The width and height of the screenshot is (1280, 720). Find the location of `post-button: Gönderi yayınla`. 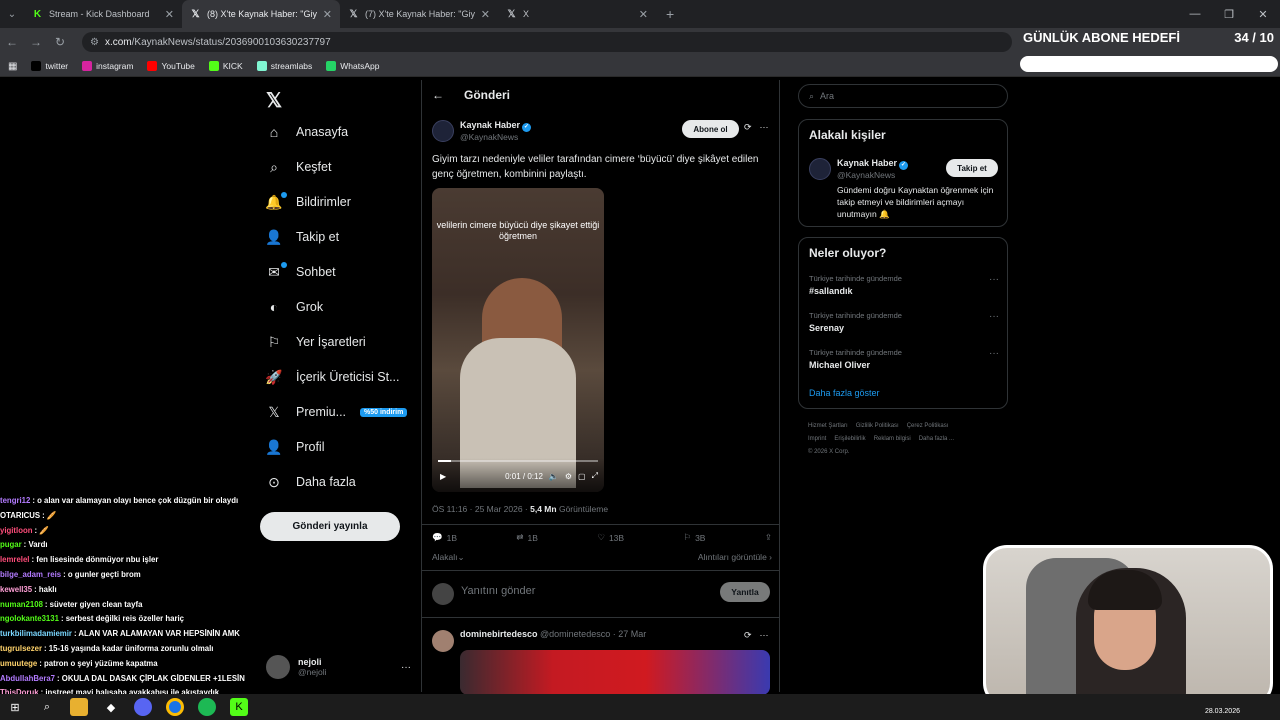

post-button: Gönderi yayınla is located at coordinates (330, 526).